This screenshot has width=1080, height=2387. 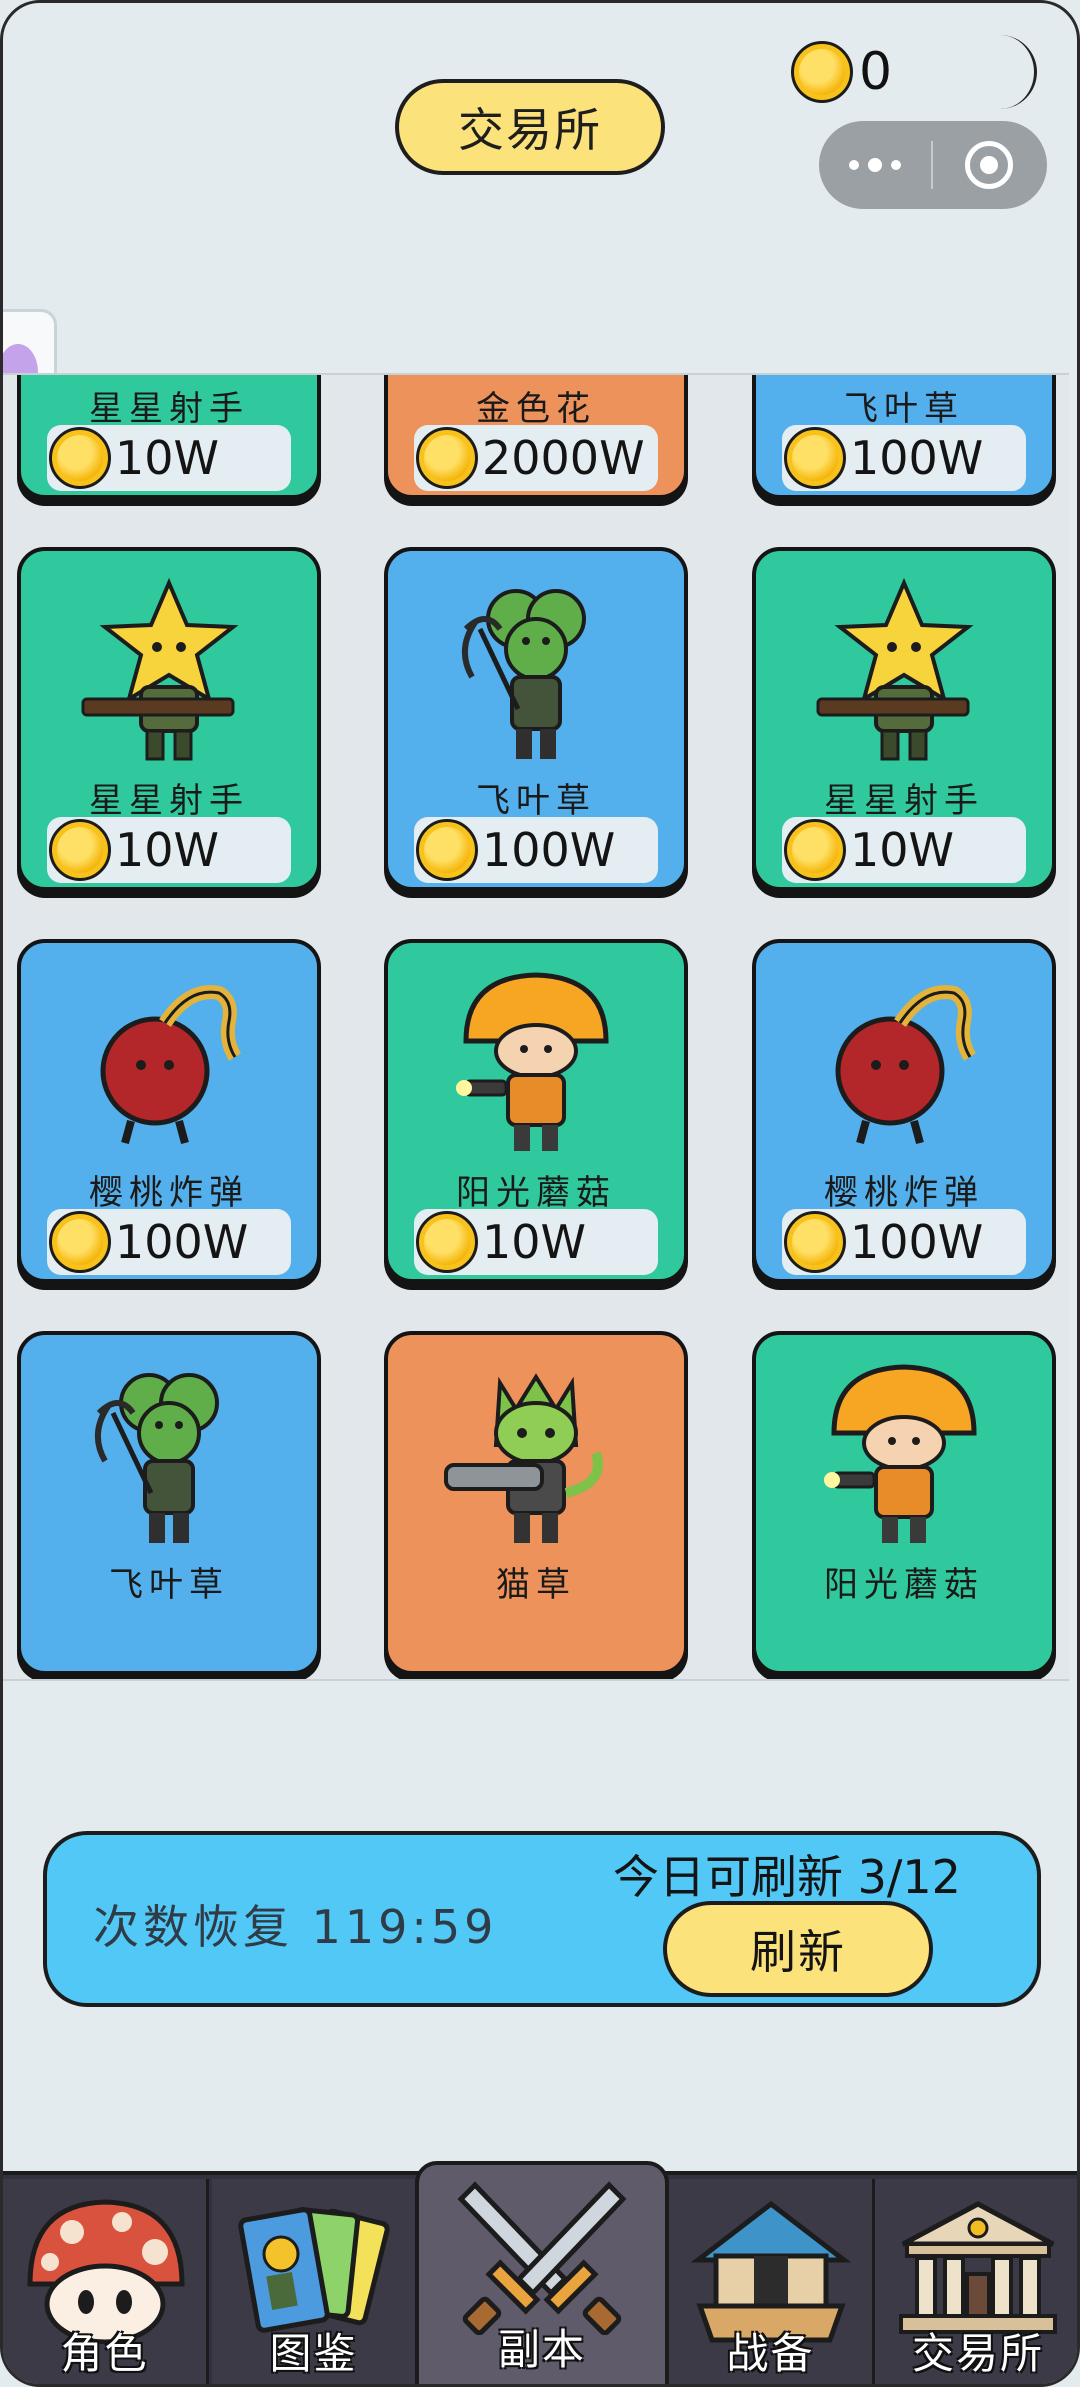 I want to click on refresh-panel: 次数恢复 119:59 今日可刷新 3/12 刷新, so click(x=542, y=1919).